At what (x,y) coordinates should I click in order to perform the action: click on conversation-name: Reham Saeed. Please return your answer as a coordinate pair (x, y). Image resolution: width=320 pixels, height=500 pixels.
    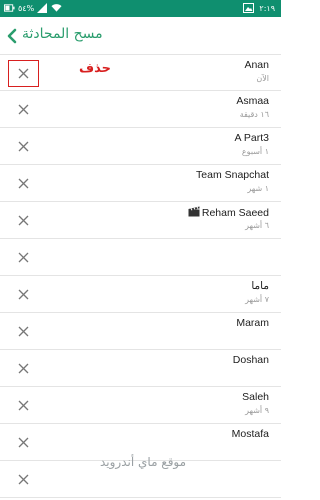
    Looking at the image, I should click on (235, 213).